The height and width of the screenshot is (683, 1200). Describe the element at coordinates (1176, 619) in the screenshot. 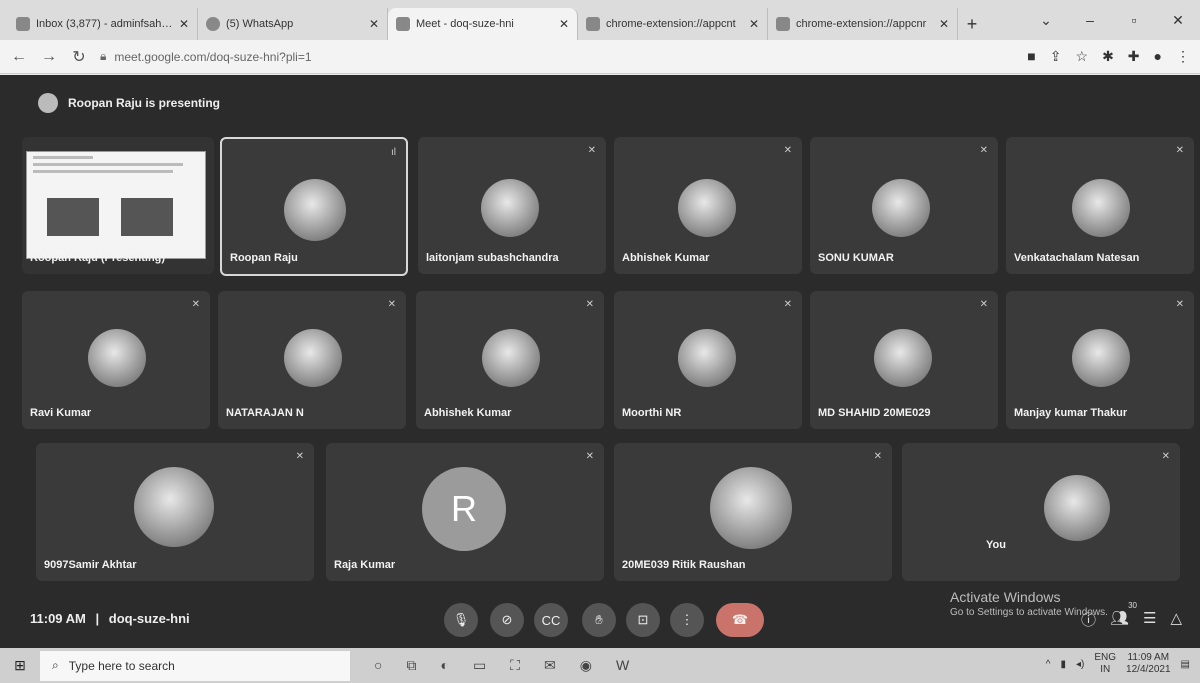

I see `activities-icon: △` at that location.